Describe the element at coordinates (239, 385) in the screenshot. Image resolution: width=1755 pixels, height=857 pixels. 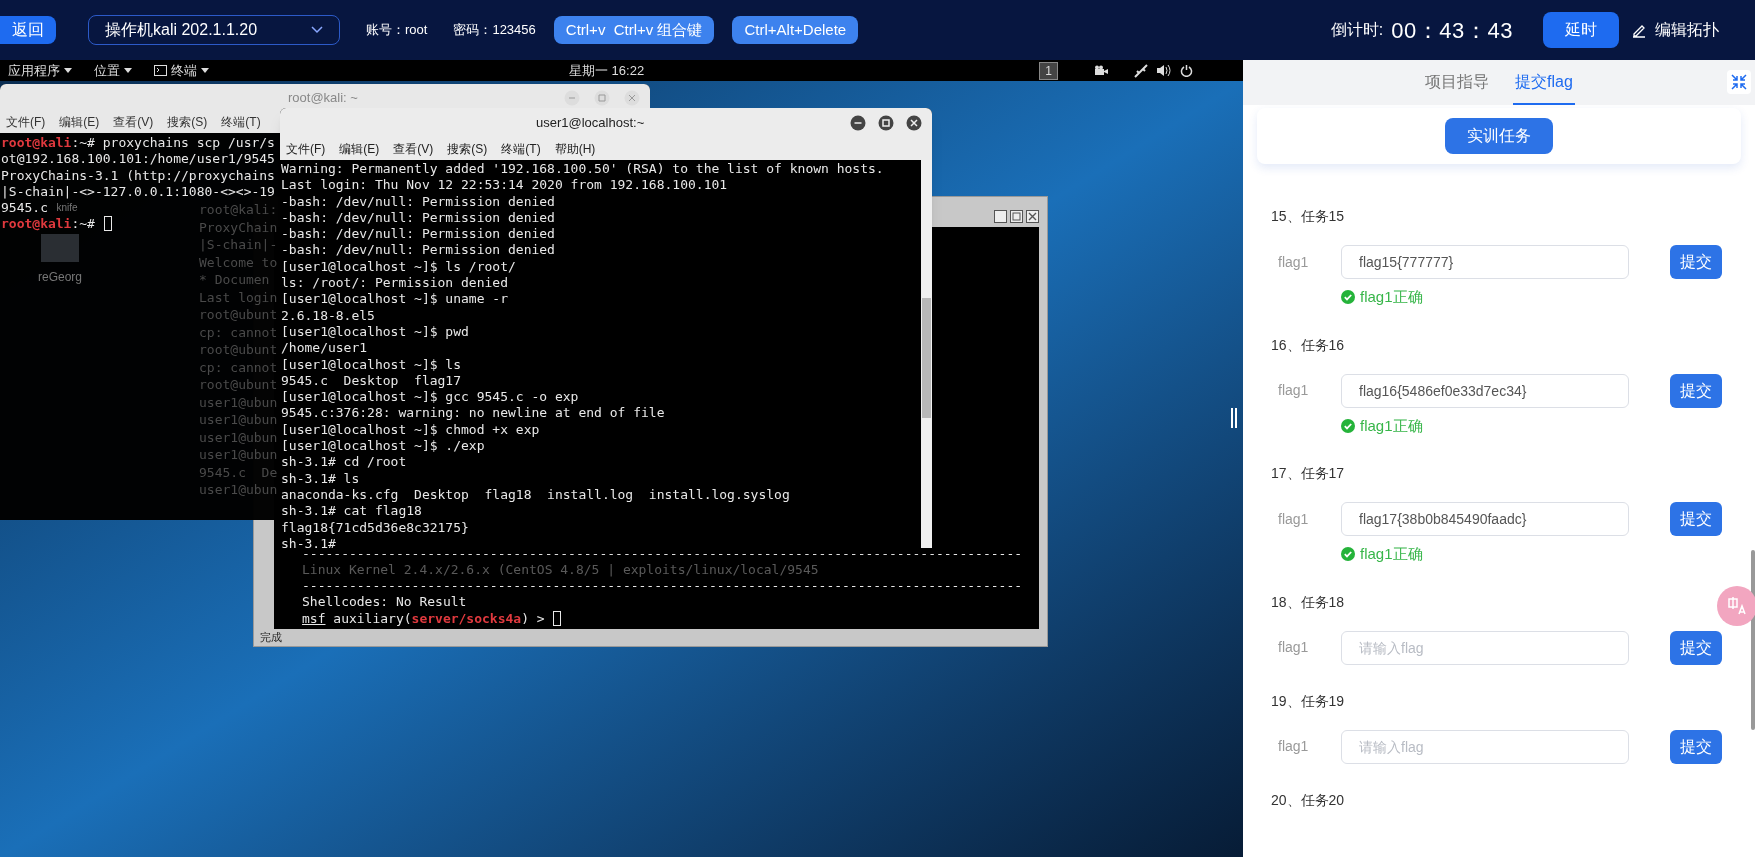
I see `faded-terminal-line: root@ubunt` at that location.